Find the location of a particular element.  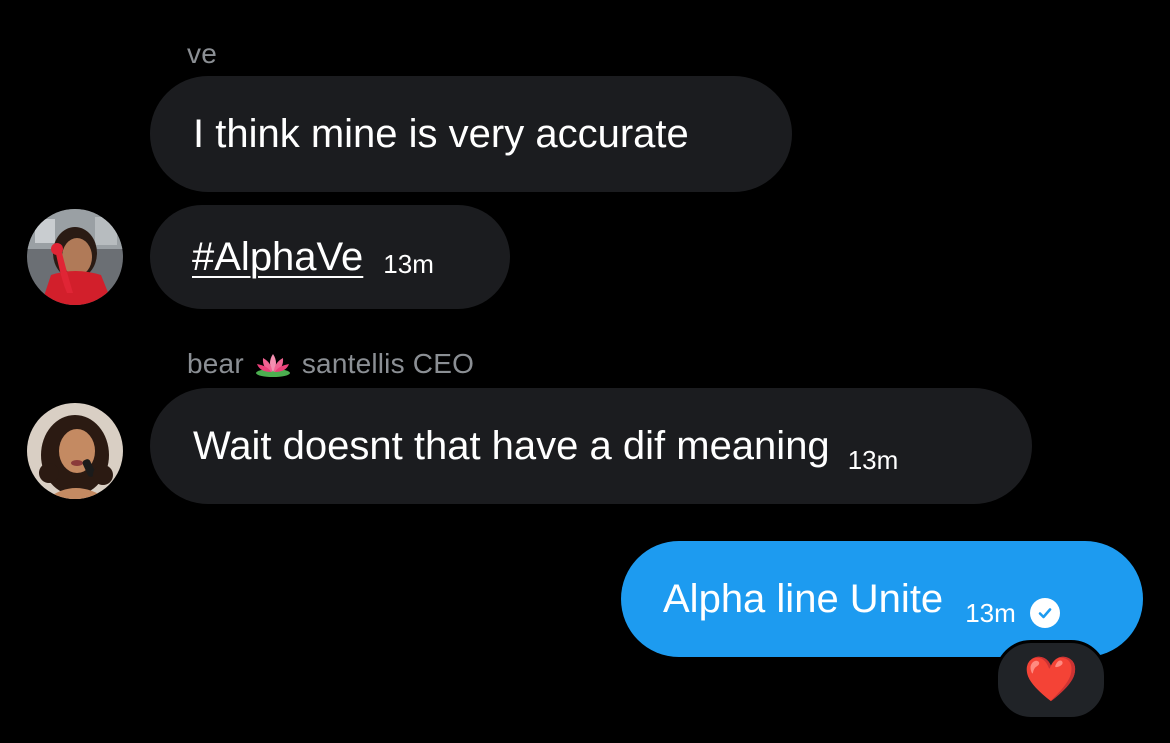

message-bubble: I think mine is very accurate is located at coordinates (471, 134).